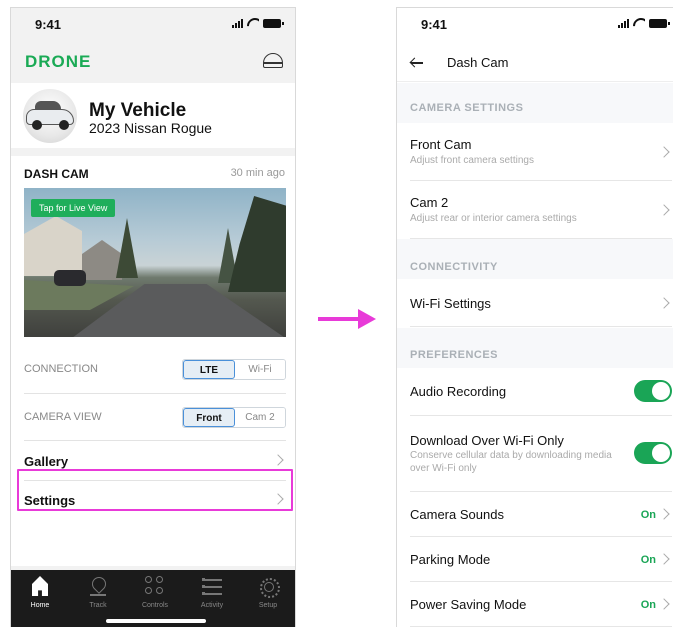 The width and height of the screenshot is (673, 627). I want to click on tab-label: Controls, so click(155, 605).